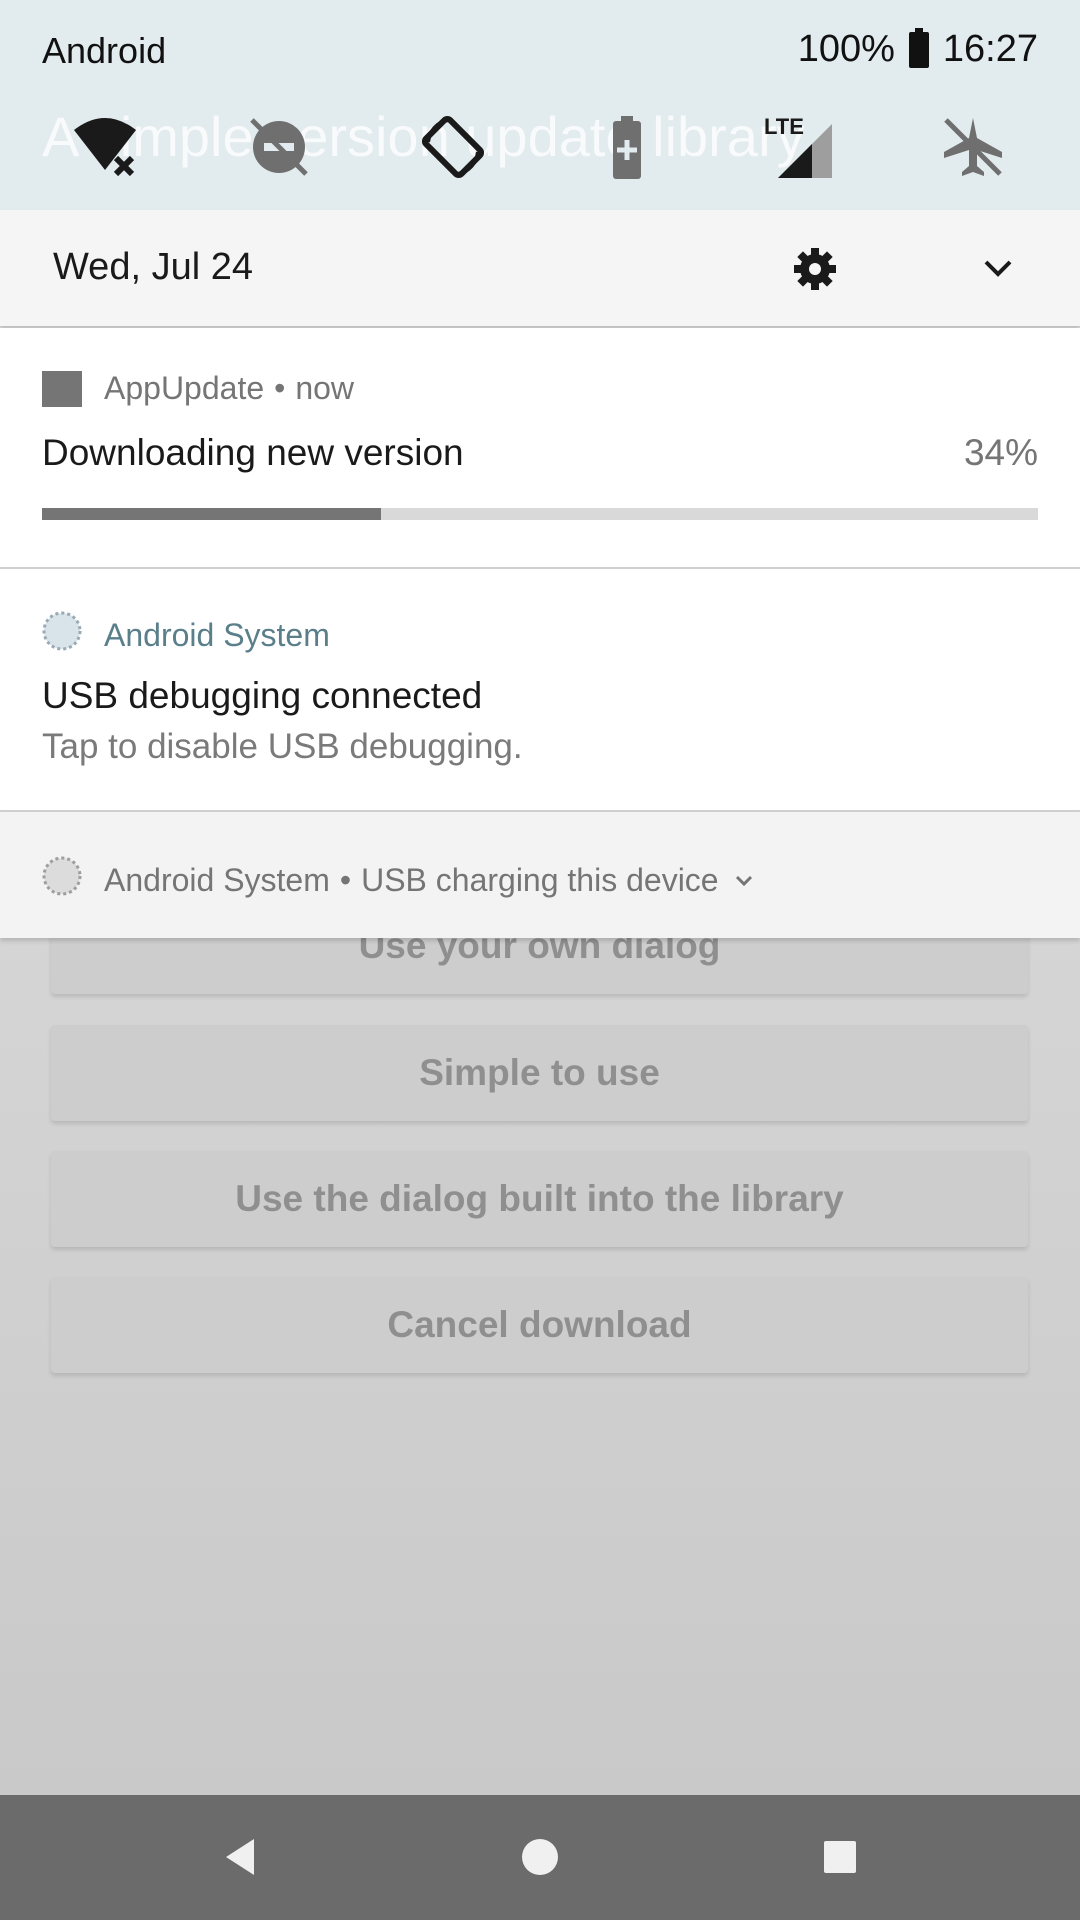 The image size is (1080, 1920). Describe the element at coordinates (744, 880) in the screenshot. I see `expand-chevron-icon` at that location.